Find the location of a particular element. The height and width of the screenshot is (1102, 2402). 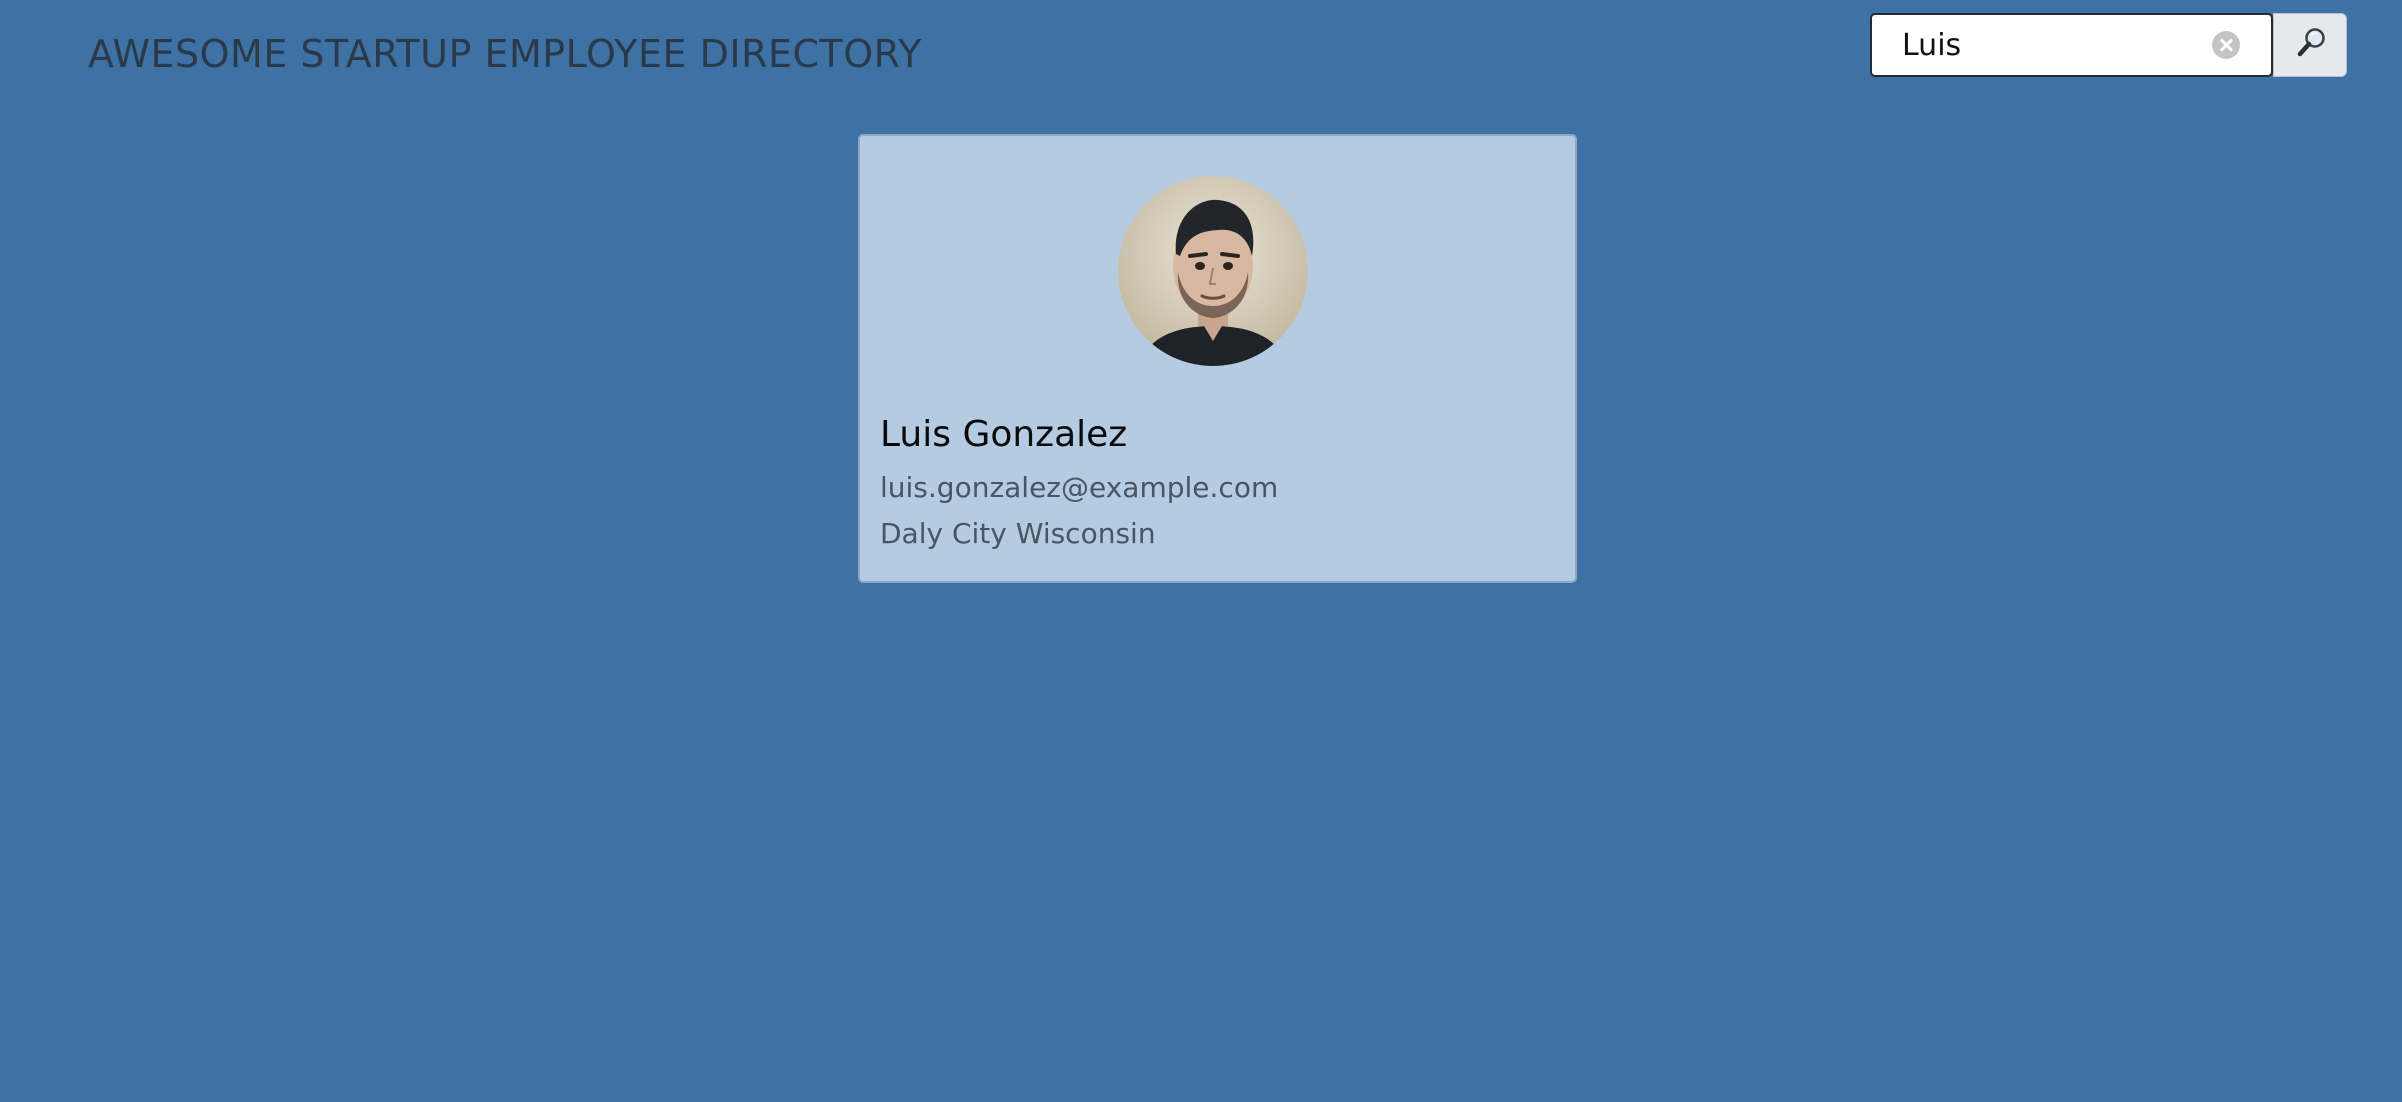

clear-search-icon is located at coordinates (2226, 45).